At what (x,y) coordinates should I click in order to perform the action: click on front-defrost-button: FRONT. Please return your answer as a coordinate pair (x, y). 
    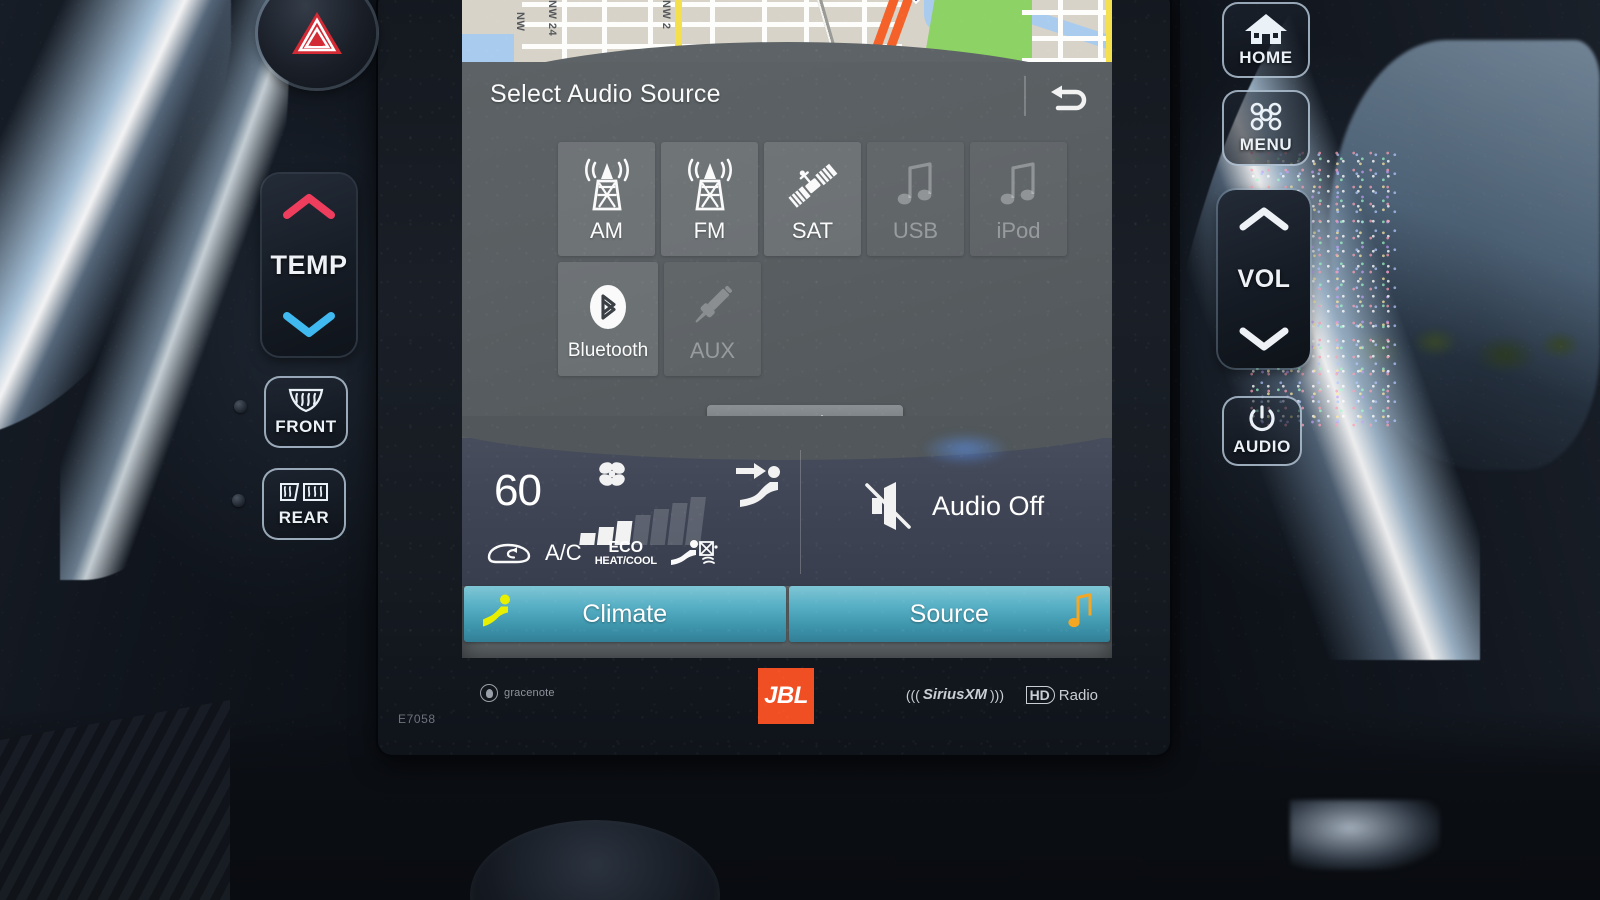
    Looking at the image, I should click on (306, 412).